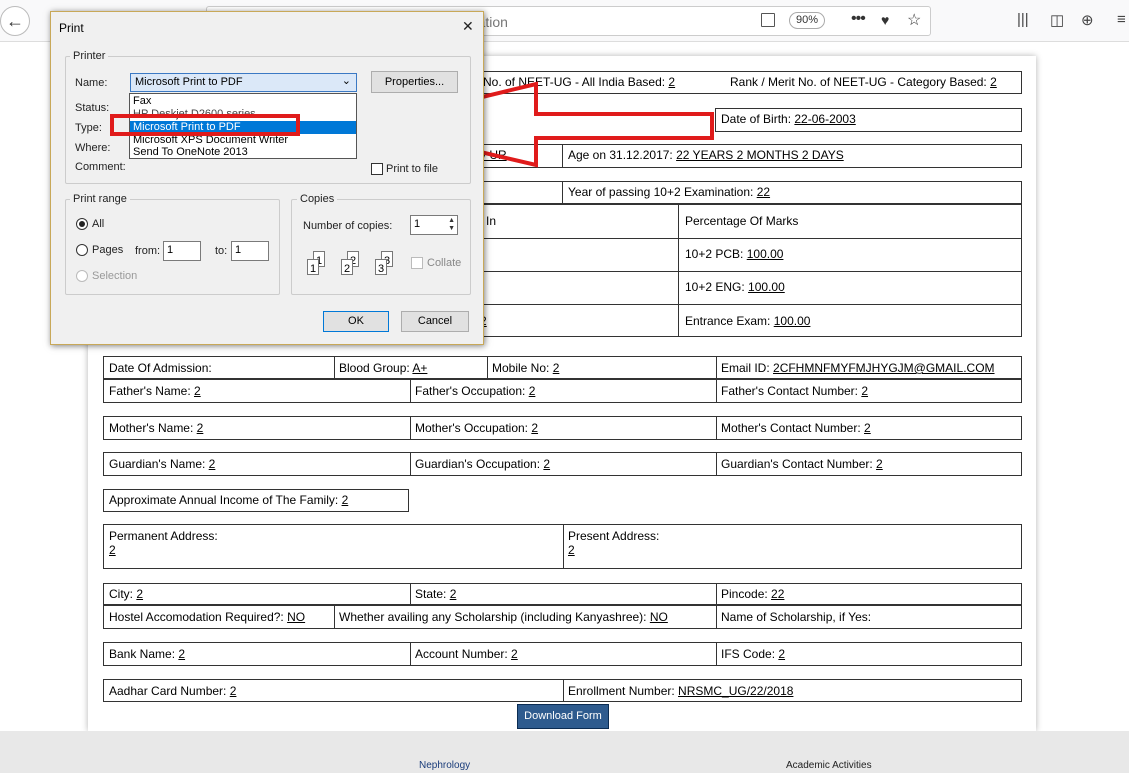 The height and width of the screenshot is (773, 1129). I want to click on income-label: Approximate Annual Income of The Family:, so click(225, 500).